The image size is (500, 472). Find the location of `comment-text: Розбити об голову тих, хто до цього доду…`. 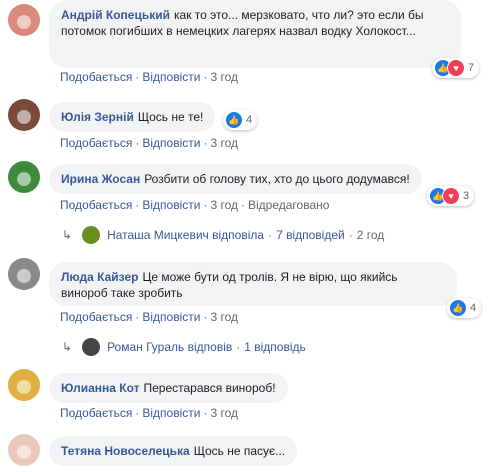

comment-text: Розбити об голову тих, хто до цього доду… is located at coordinates (277, 179).